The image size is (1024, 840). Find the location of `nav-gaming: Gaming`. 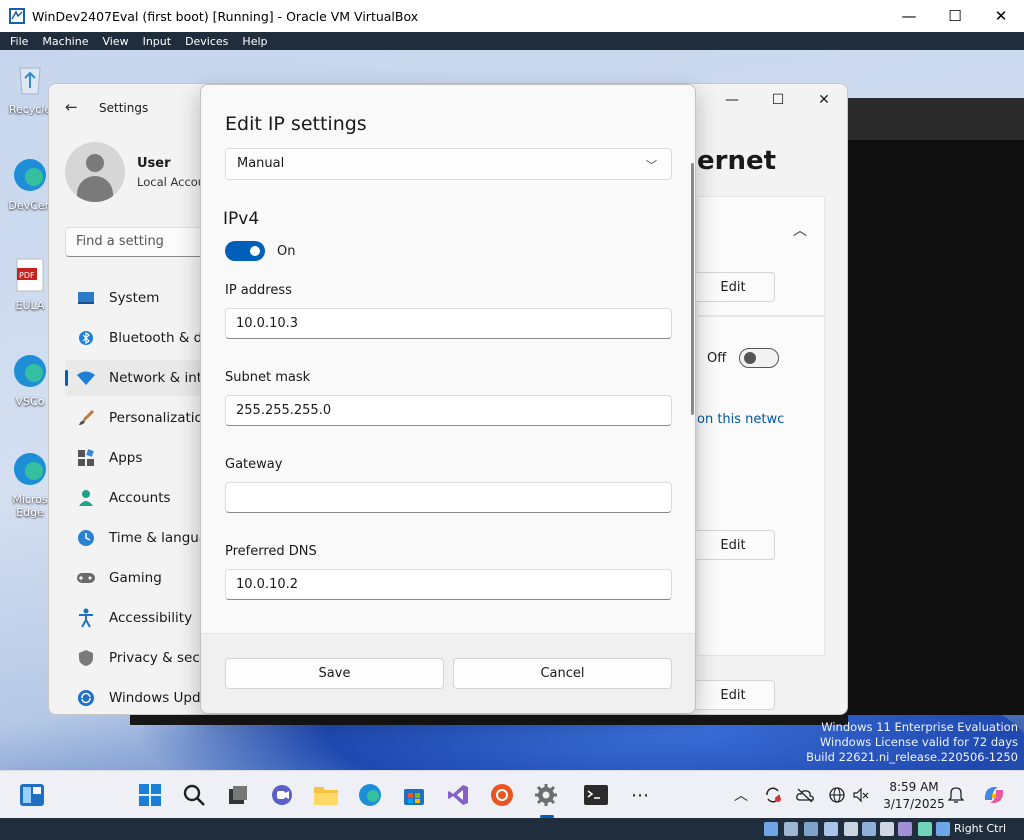

nav-gaming: Gaming is located at coordinates (140, 578).